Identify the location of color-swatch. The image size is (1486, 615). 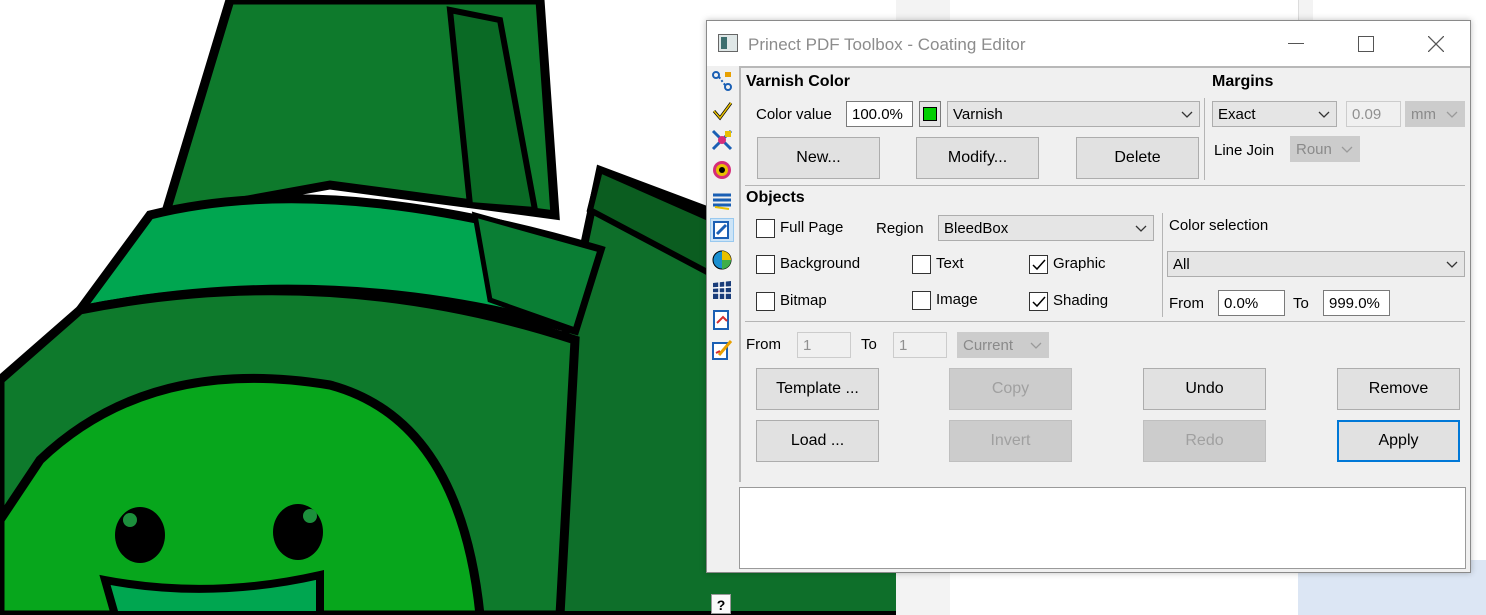
(930, 114).